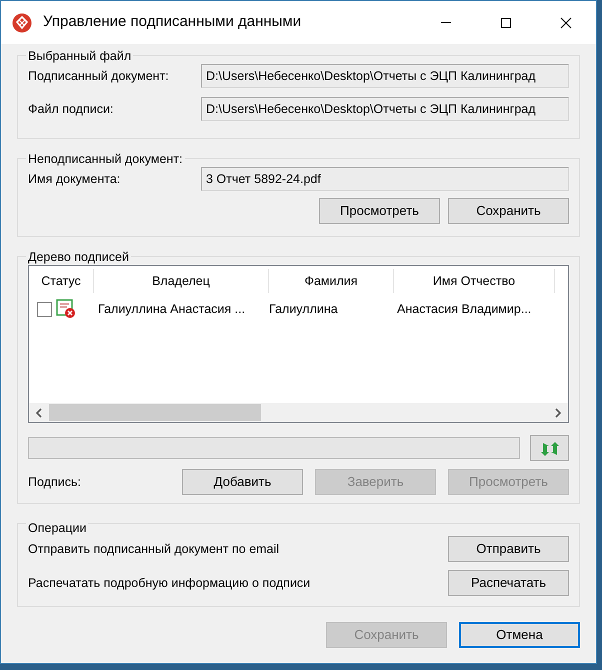 Image resolution: width=602 pixels, height=670 pixels. What do you see at coordinates (61, 281) in the screenshot?
I see `column-header: Статус` at bounding box center [61, 281].